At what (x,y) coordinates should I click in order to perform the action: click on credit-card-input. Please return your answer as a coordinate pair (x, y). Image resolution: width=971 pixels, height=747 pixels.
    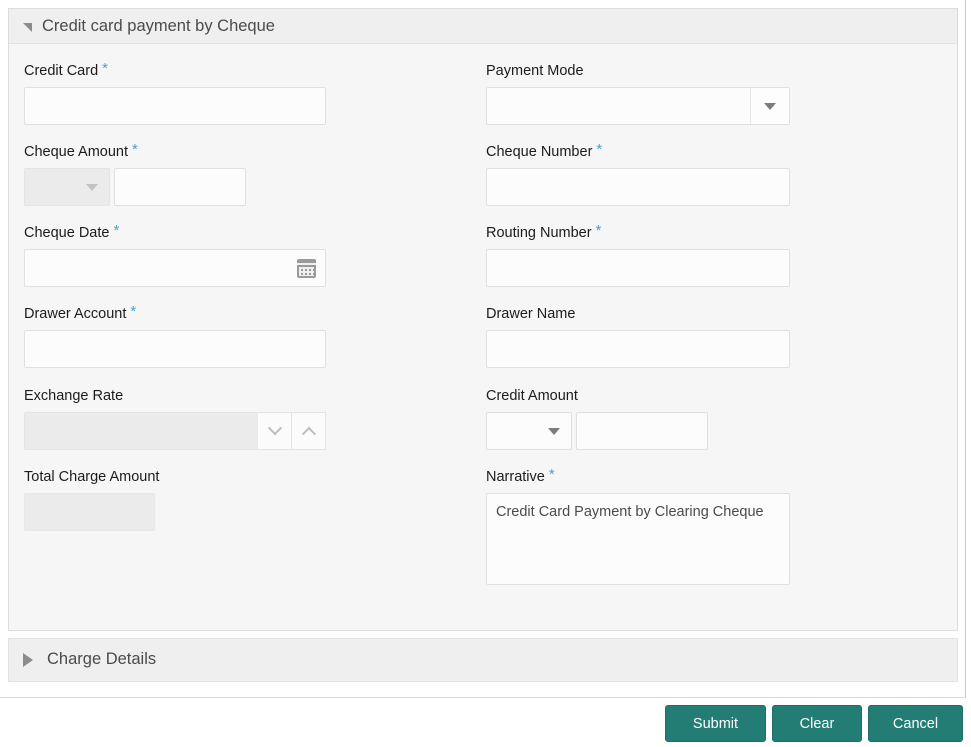
    Looking at the image, I should click on (175, 106).